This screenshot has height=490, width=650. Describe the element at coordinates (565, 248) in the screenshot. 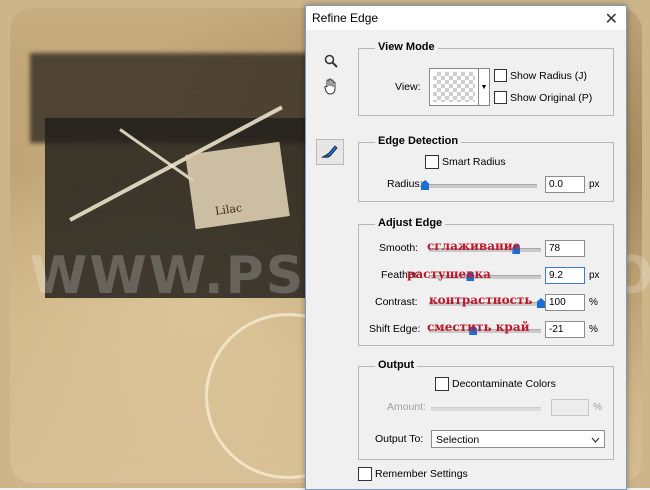

I see `smooth-field: 78` at that location.